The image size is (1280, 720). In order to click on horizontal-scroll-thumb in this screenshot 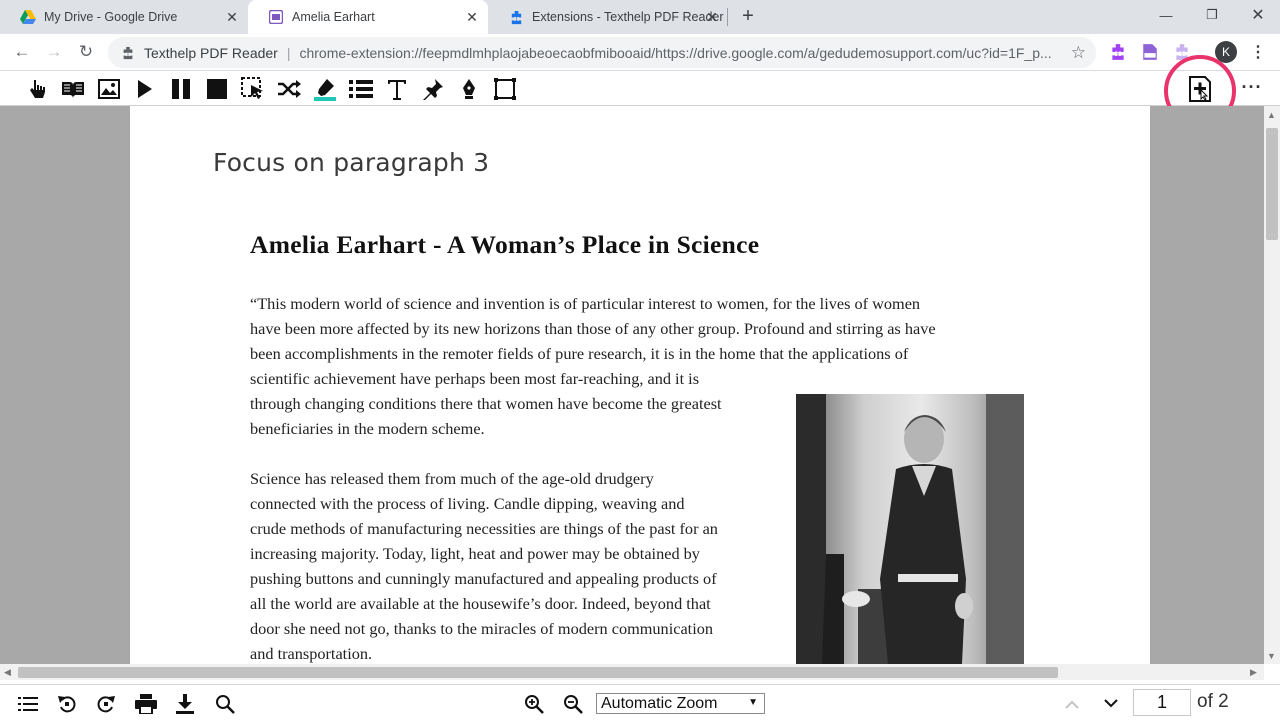, I will do `click(538, 672)`.